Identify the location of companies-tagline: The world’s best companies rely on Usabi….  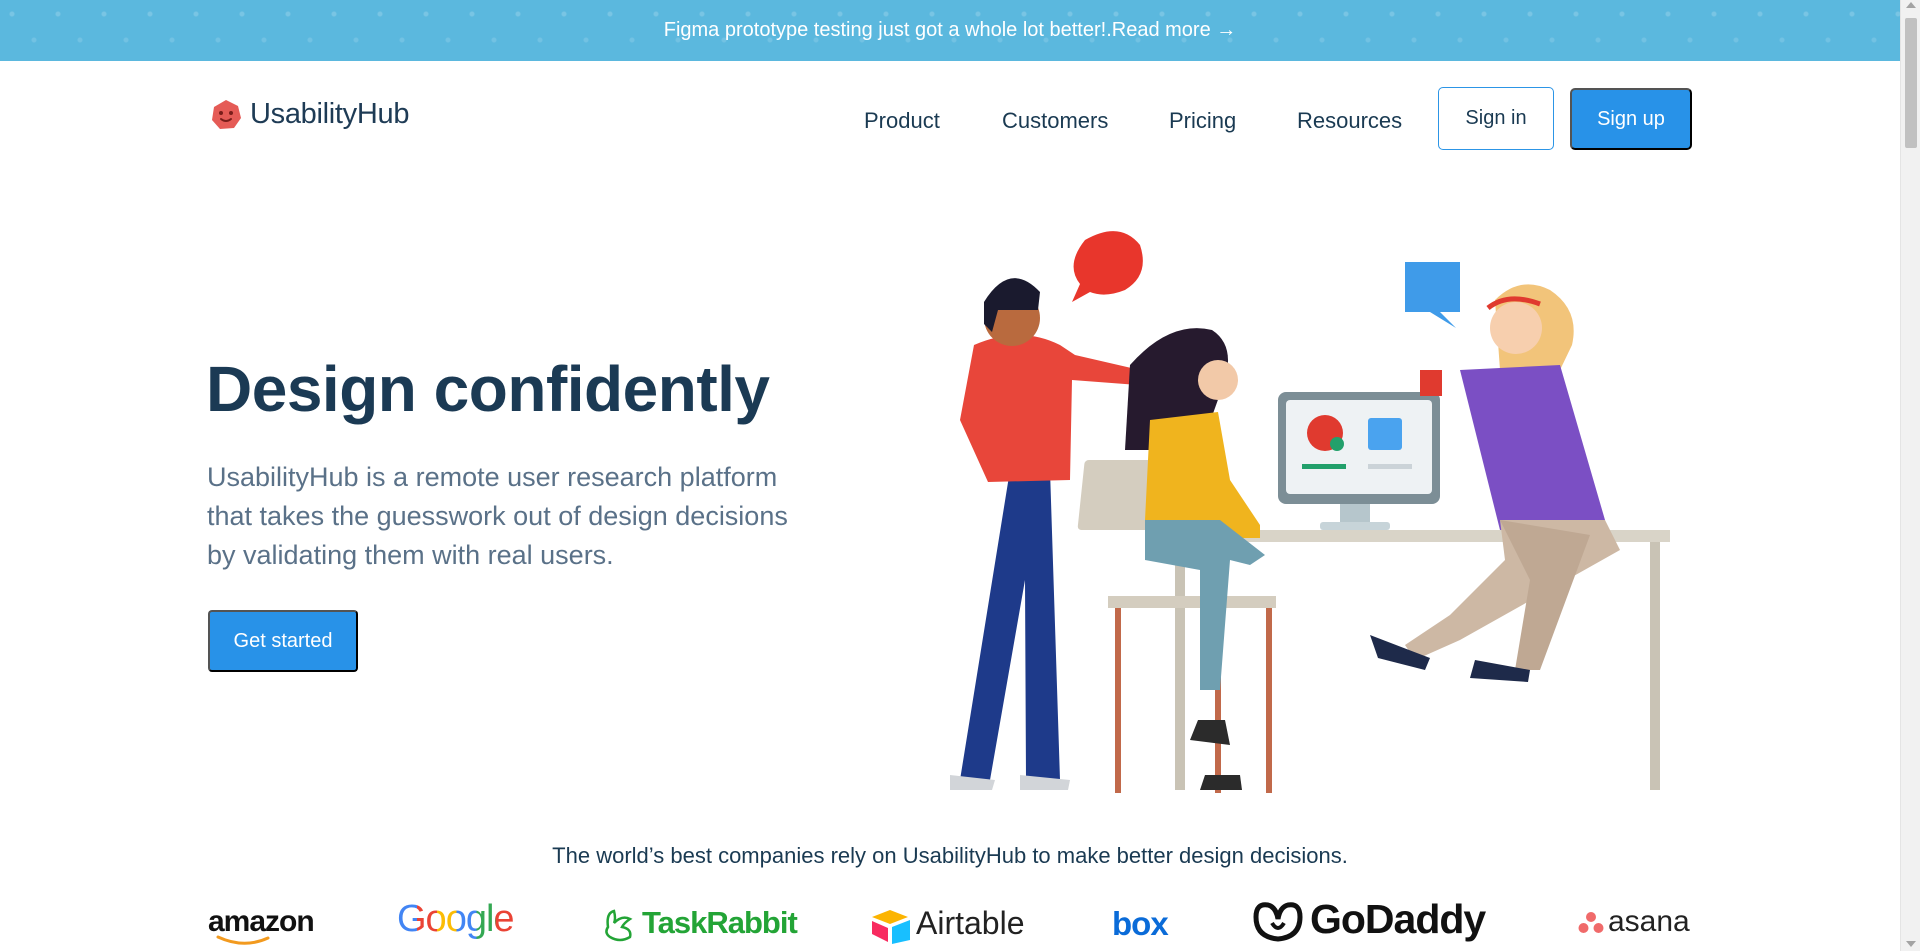
(950, 855).